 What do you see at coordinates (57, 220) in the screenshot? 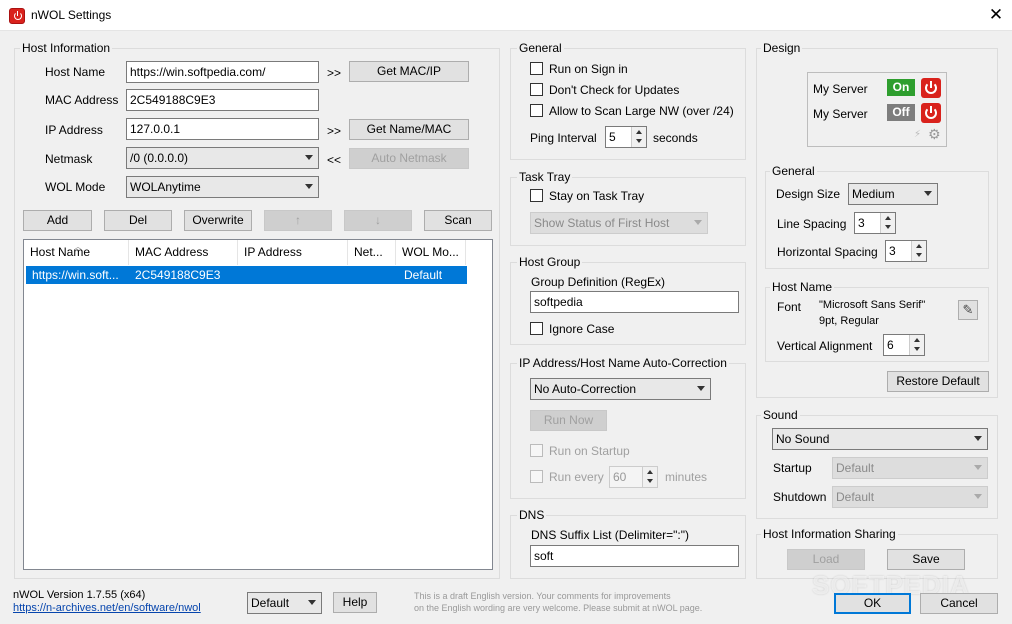
I see `add-button: Add` at bounding box center [57, 220].